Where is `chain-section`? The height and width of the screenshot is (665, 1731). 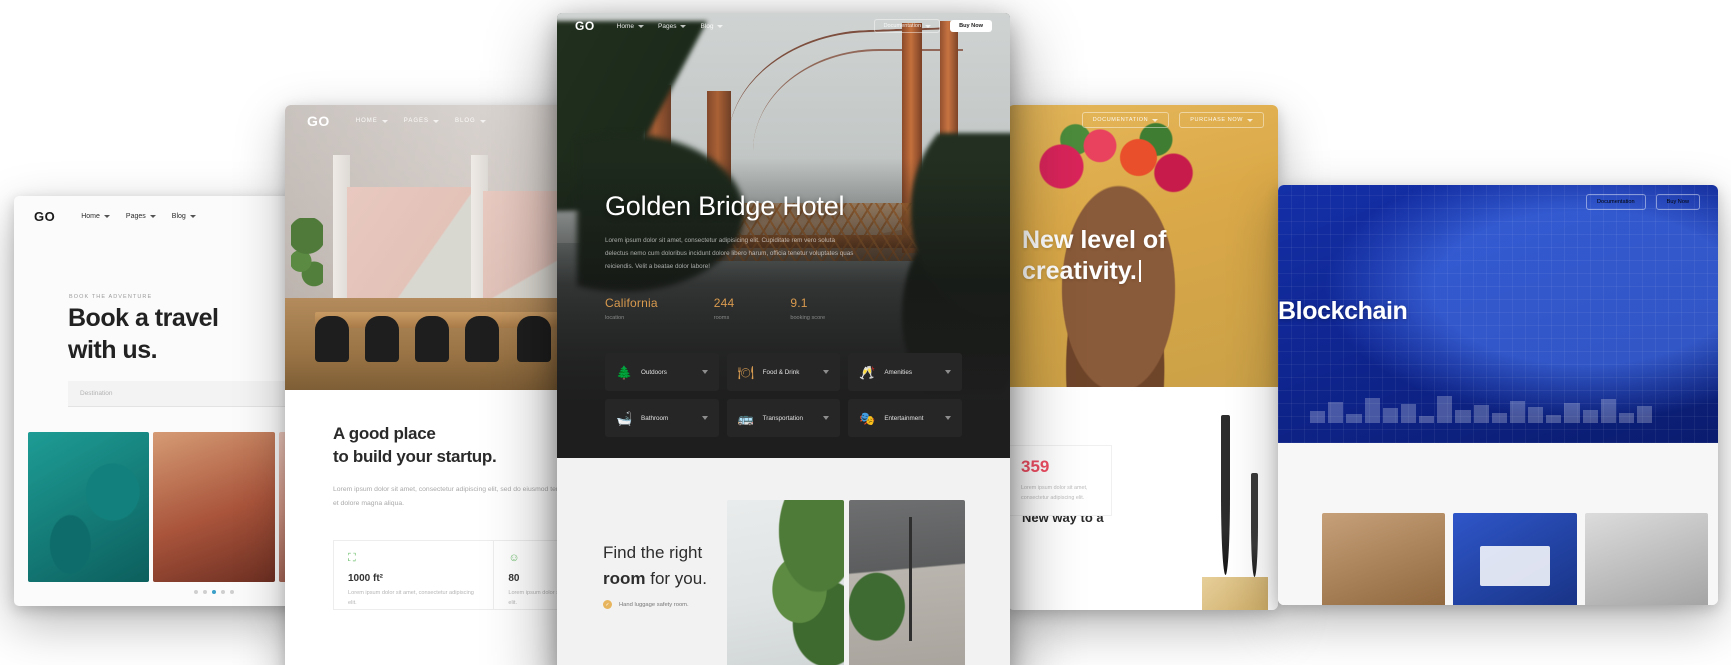 chain-section is located at coordinates (1498, 524).